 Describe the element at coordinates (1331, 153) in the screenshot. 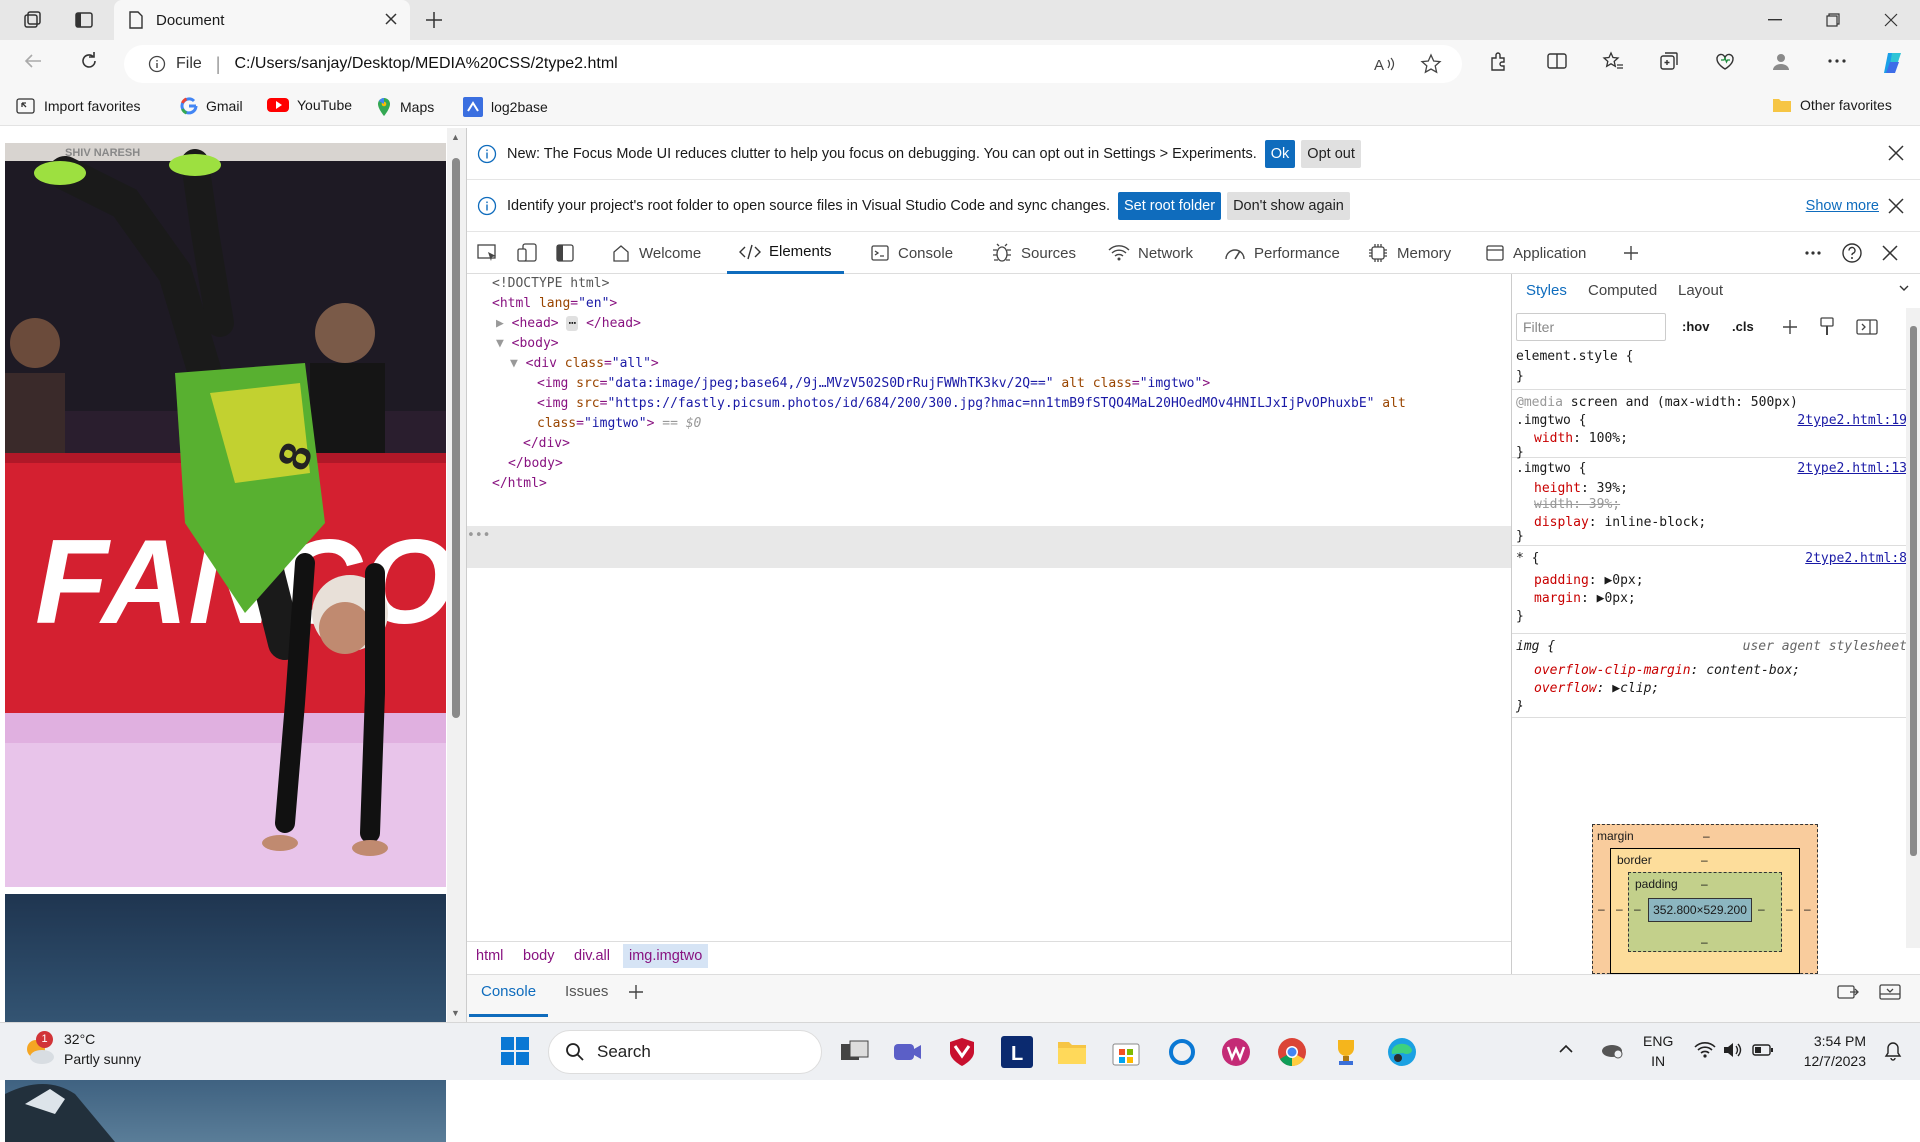

I see `opt-out-button: Opt out` at that location.